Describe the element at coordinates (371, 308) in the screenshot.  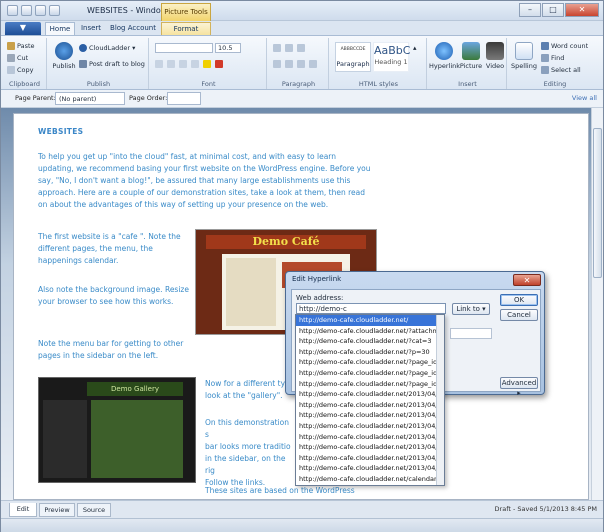
I see `web-address-input: http://demo-c` at that location.